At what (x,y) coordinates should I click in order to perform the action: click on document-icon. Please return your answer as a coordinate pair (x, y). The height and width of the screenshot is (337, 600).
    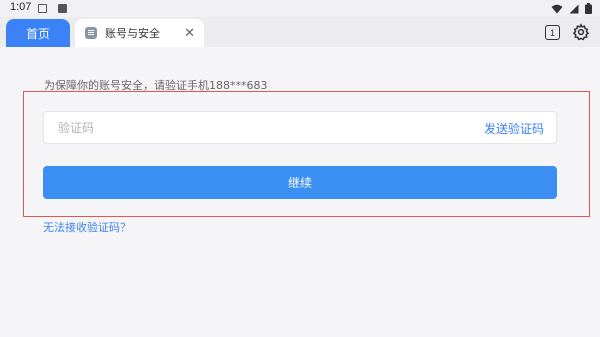
    Looking at the image, I should click on (91, 33).